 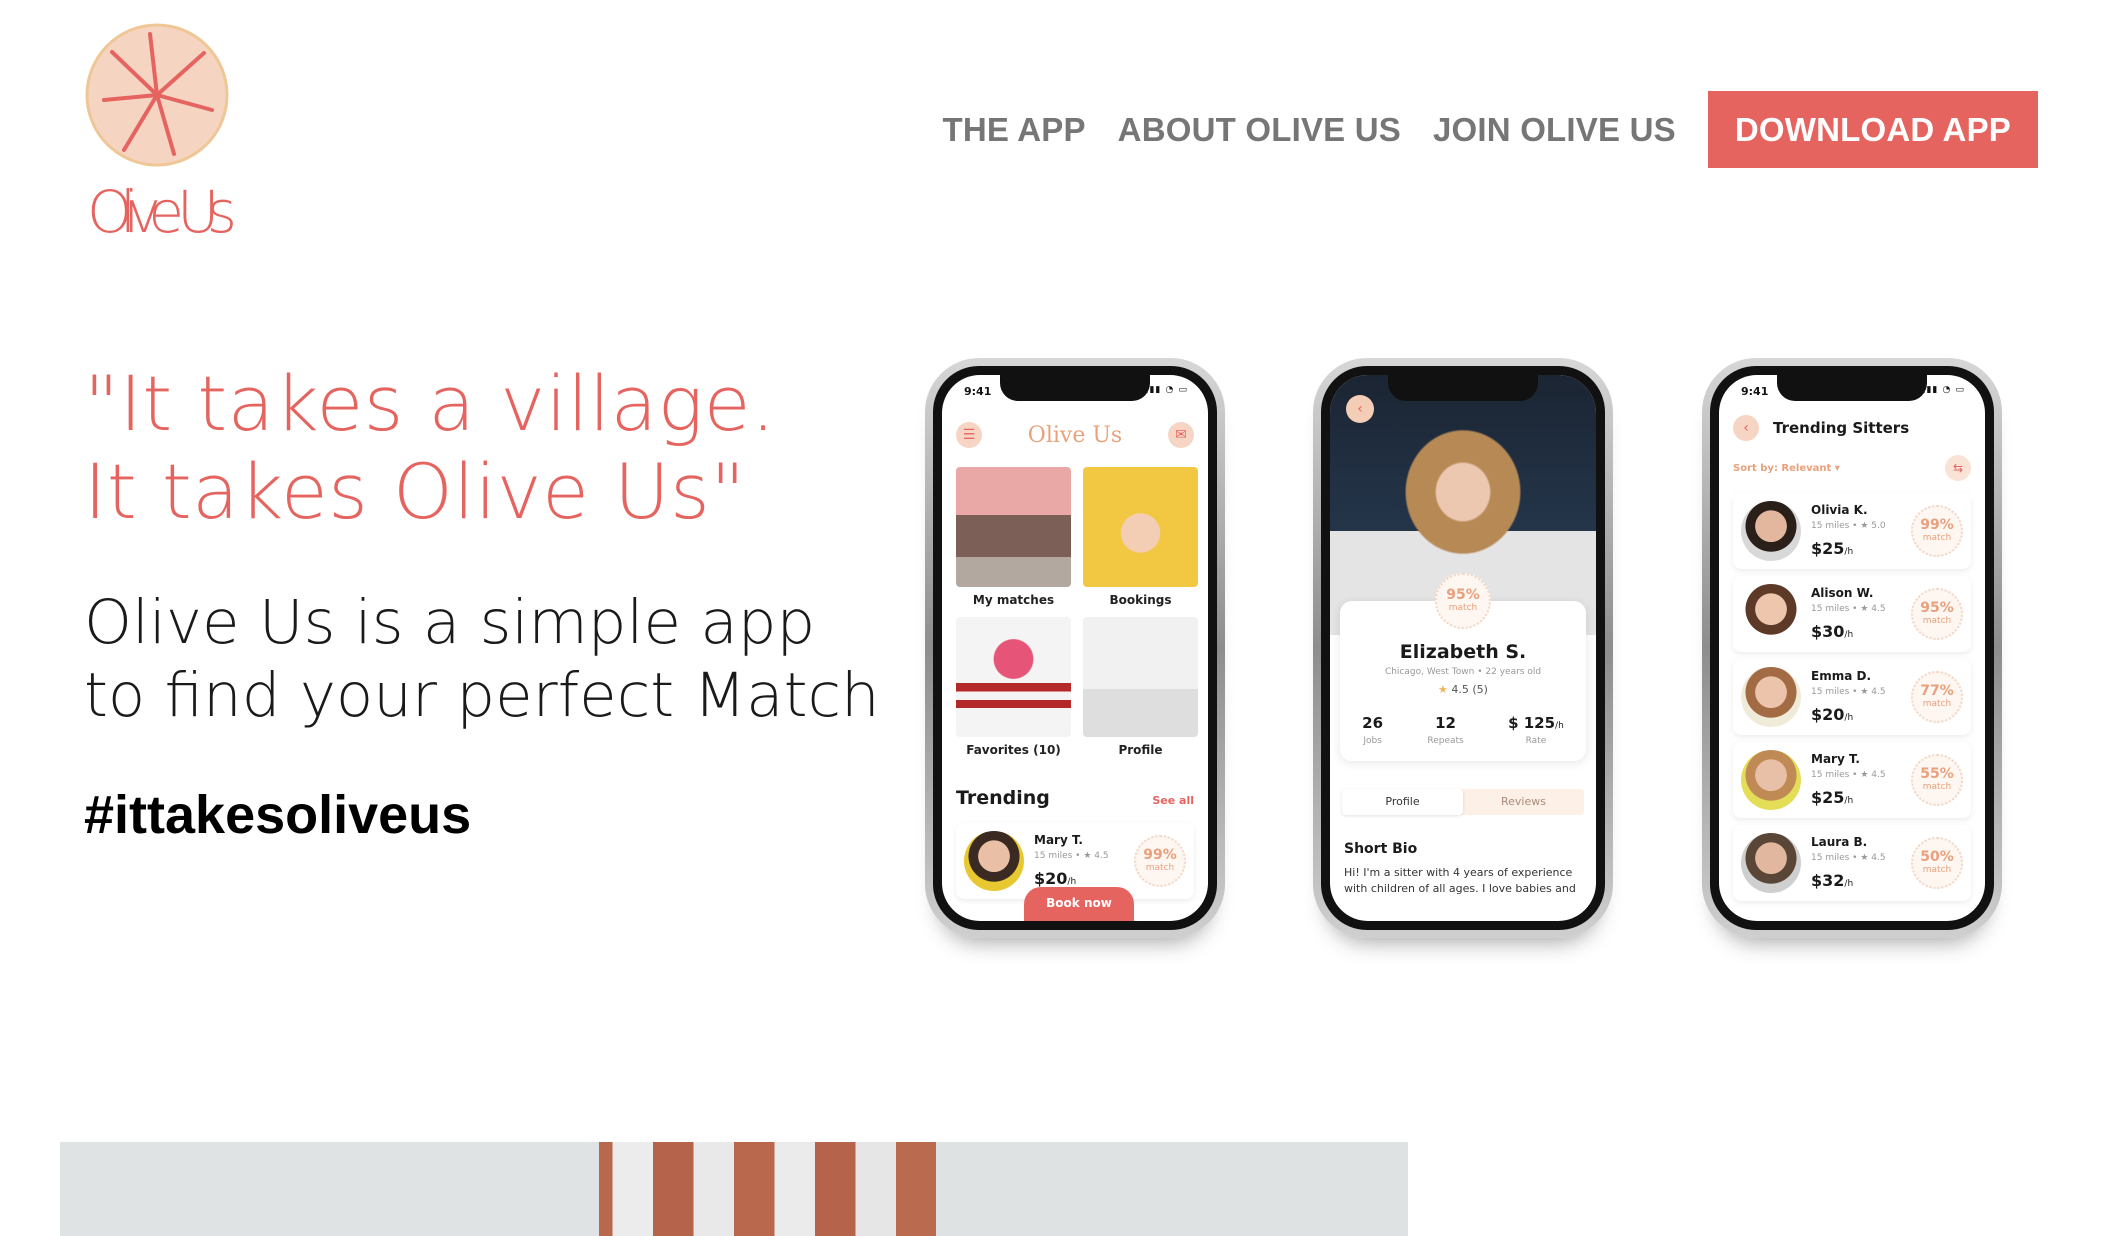 What do you see at coordinates (1937, 863) in the screenshot?
I see `match-badge: 50% match` at bounding box center [1937, 863].